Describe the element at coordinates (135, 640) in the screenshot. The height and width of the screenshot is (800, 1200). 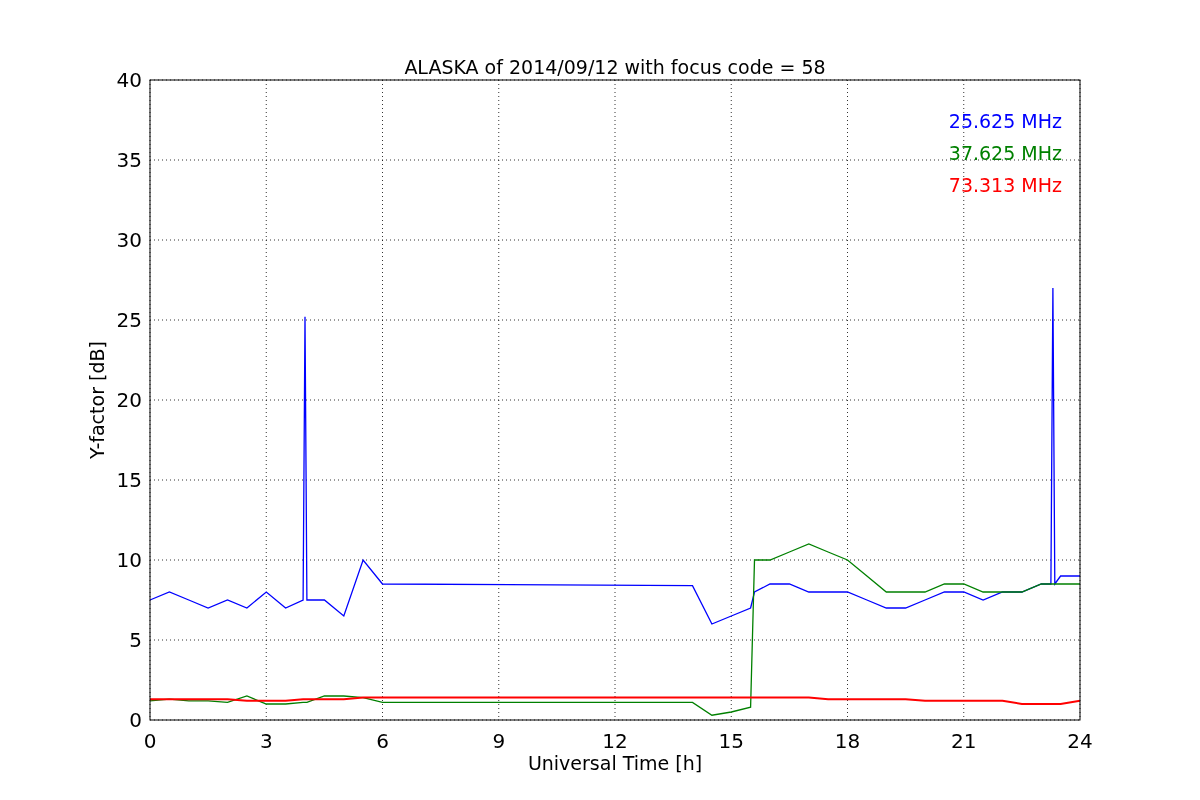
I see `y-tick-label: 5` at that location.